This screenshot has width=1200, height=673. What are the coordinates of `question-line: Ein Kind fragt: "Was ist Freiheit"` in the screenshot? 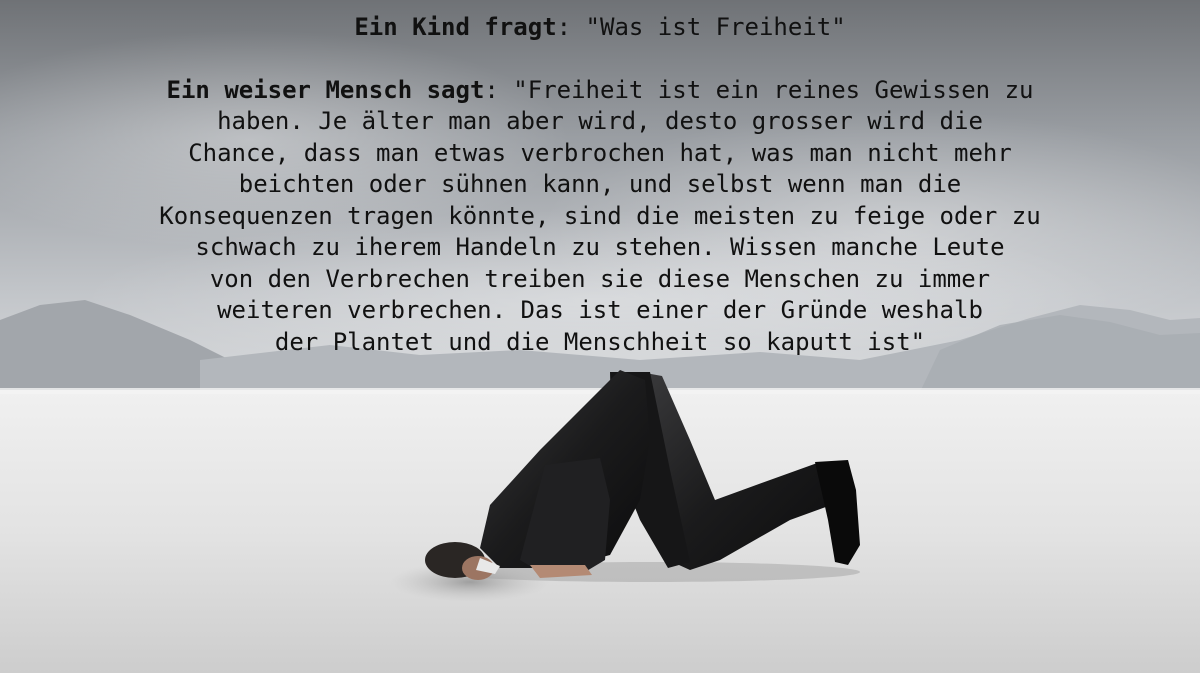 It's located at (600, 28).